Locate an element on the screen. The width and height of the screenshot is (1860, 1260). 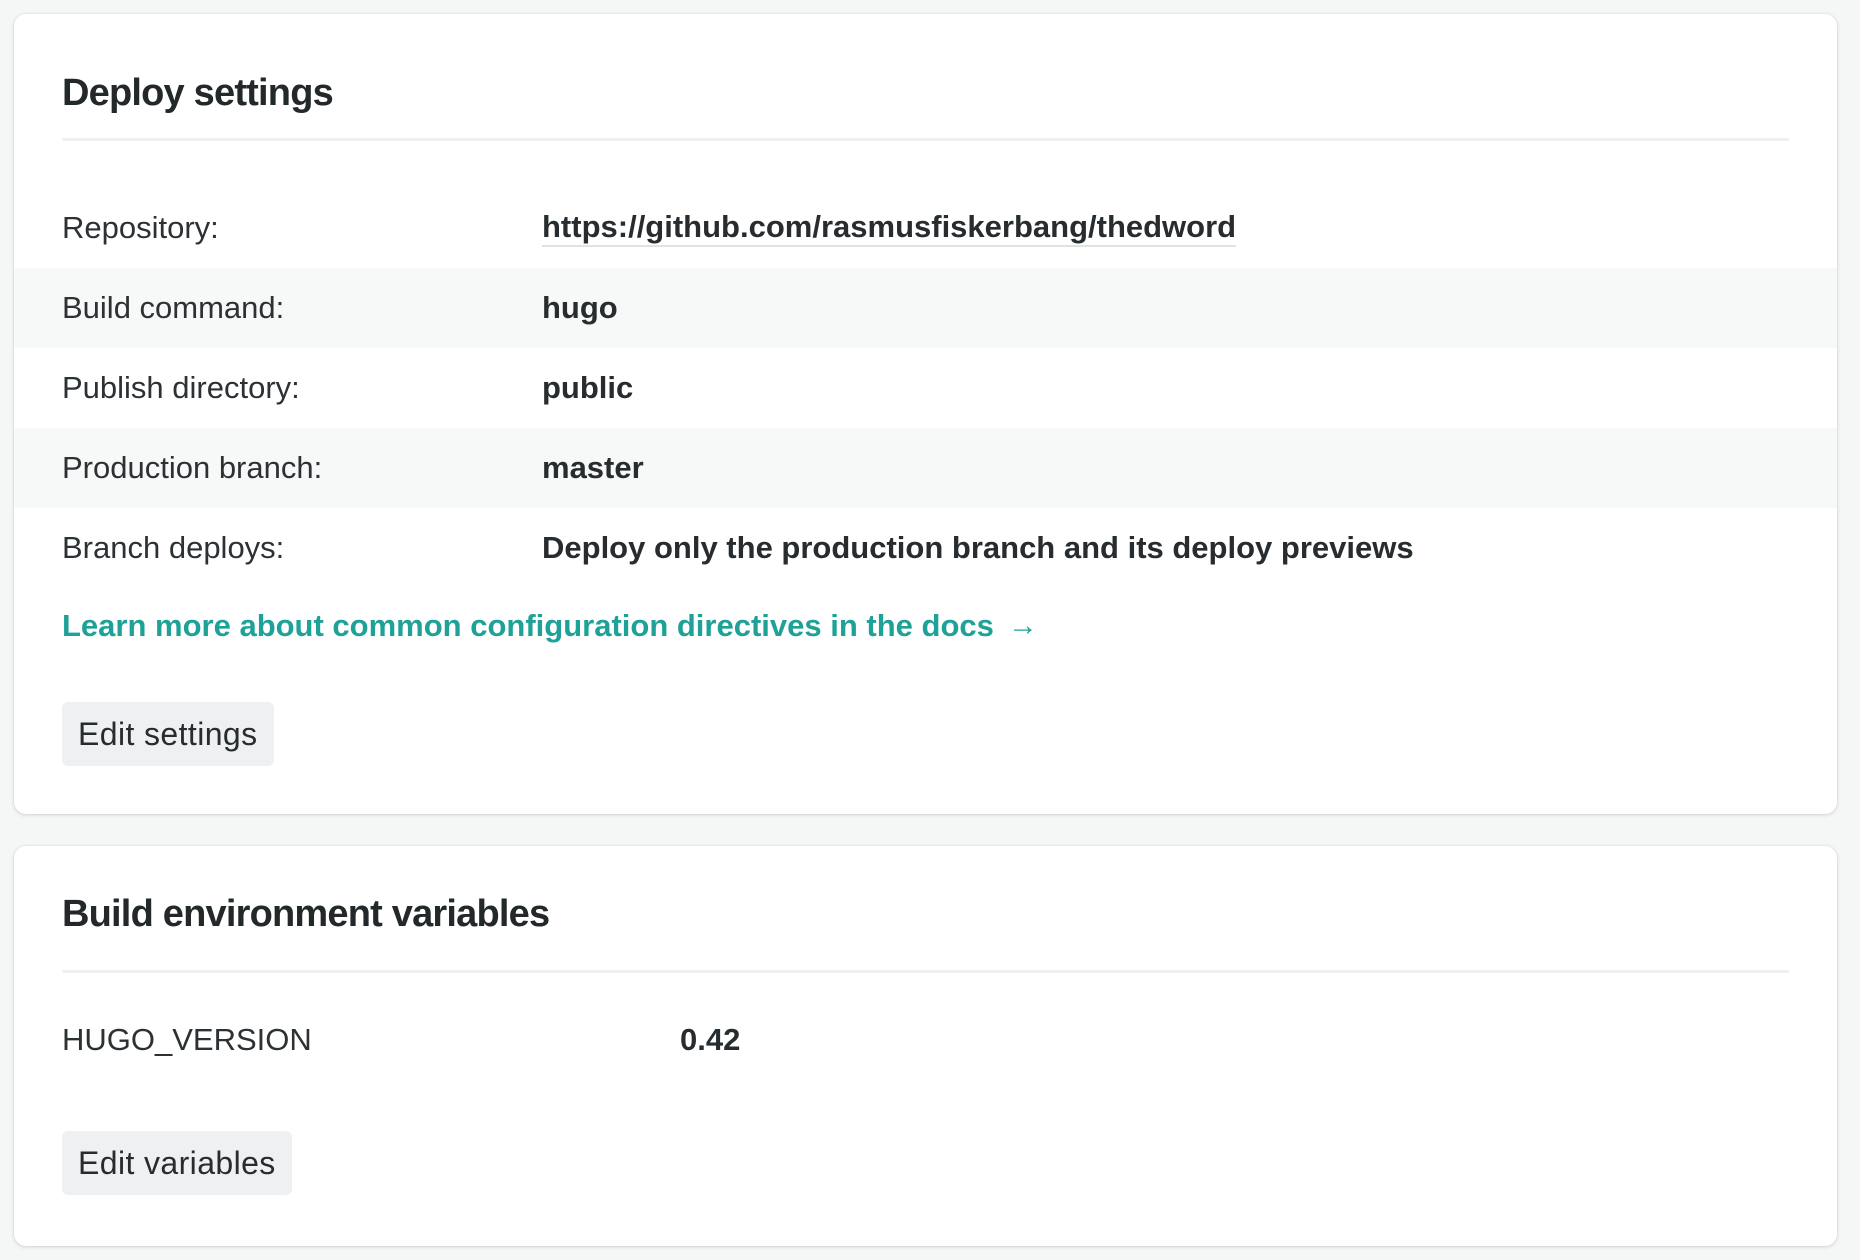
env-variable-key: HUGO_VERSION is located at coordinates (187, 1039).